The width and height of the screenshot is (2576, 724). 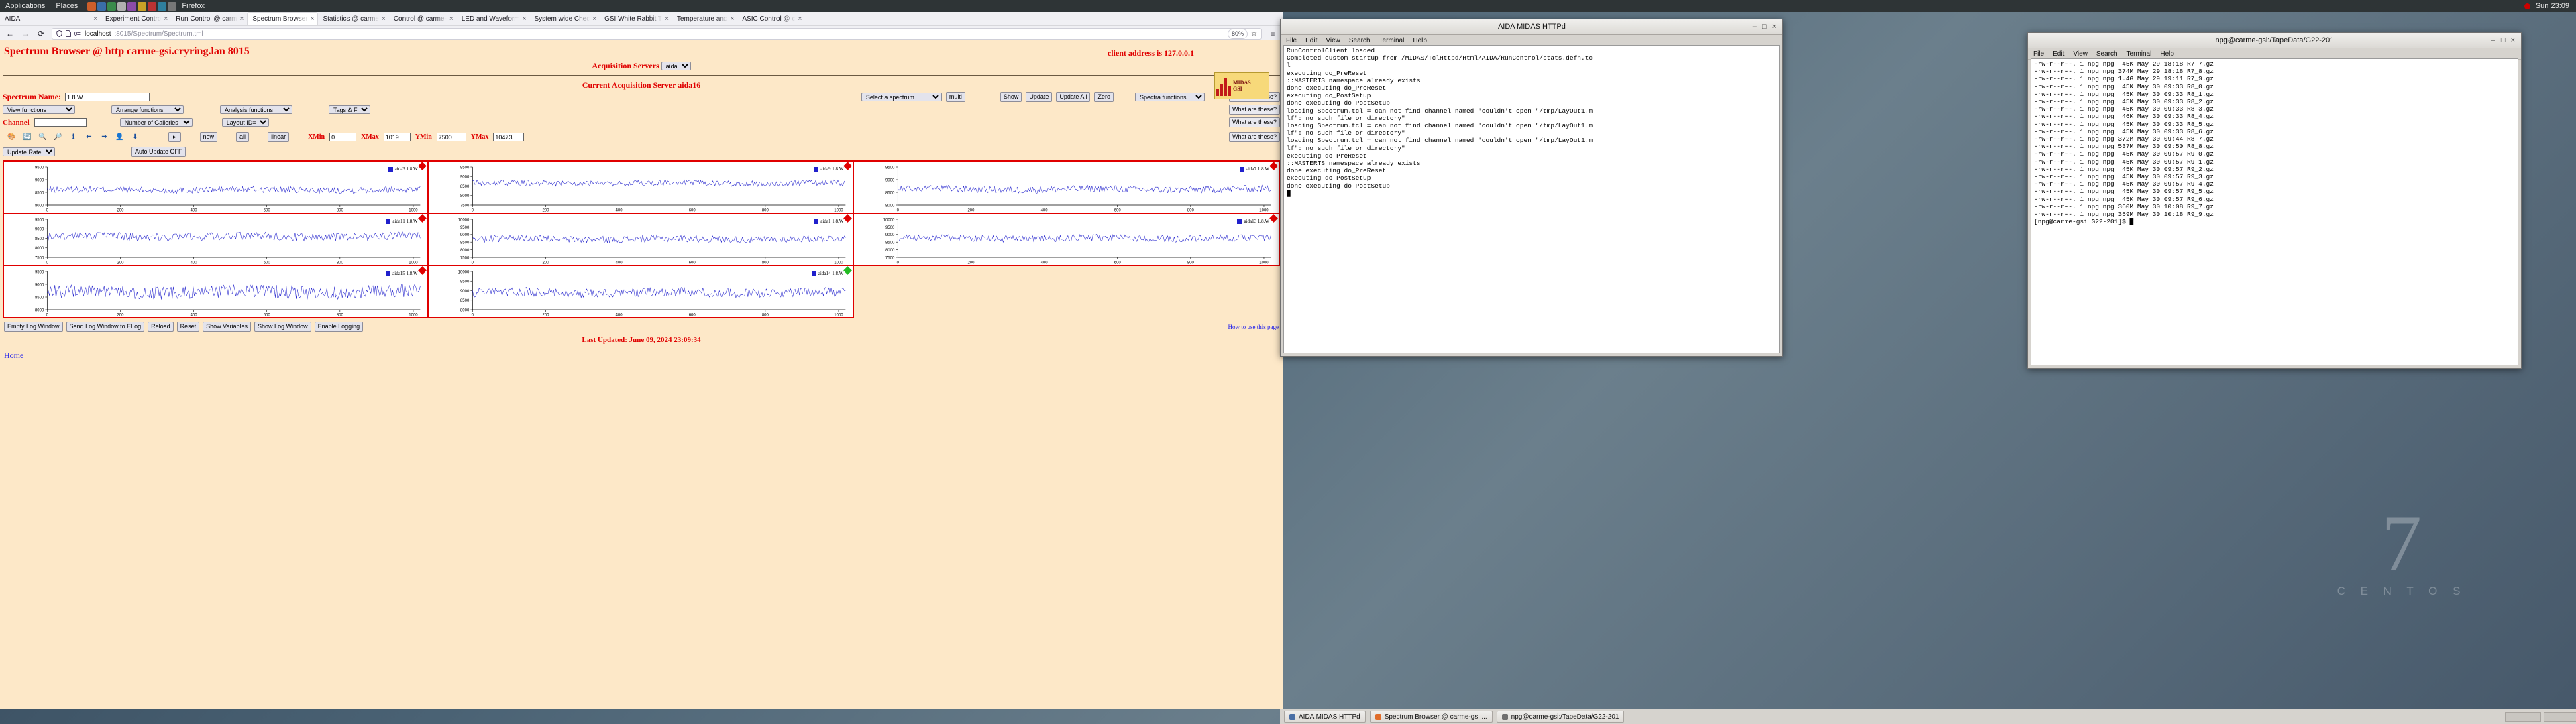 I want to click on channel-input, so click(x=60, y=122).